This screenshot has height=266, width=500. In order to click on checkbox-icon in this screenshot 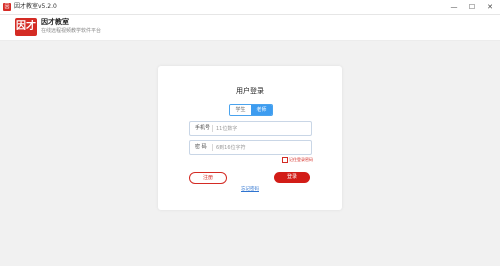, I will do `click(285, 160)`.